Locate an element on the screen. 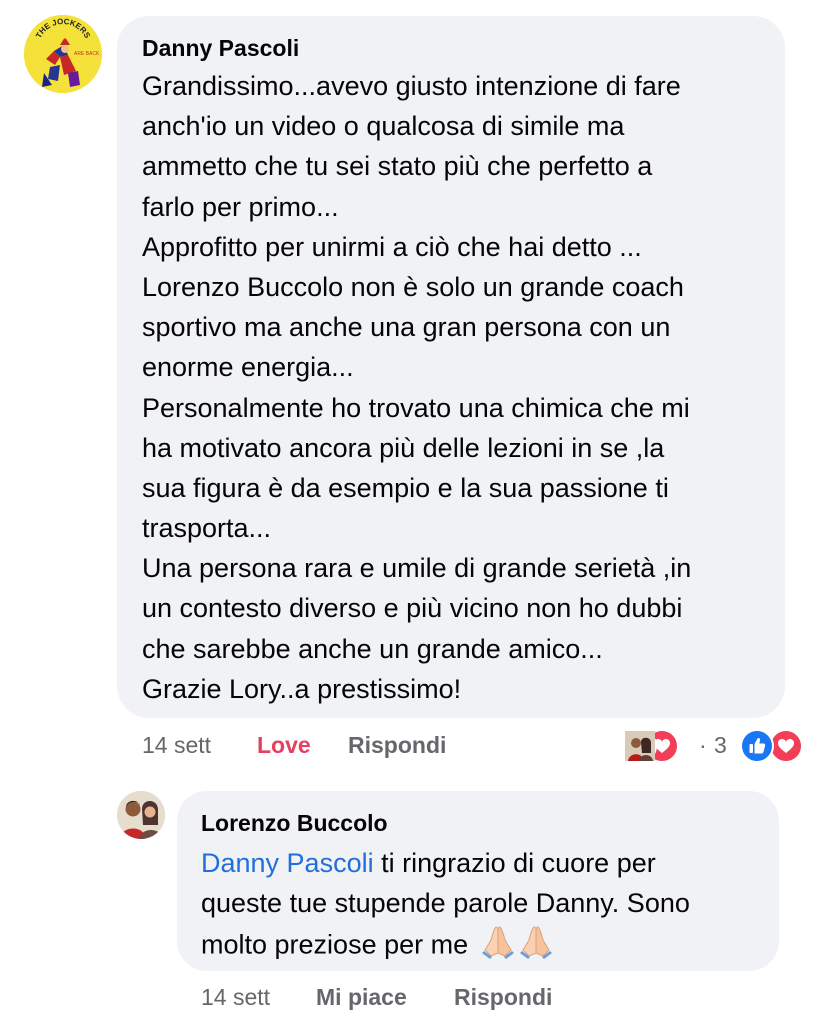  reaction-summary: · 3 is located at coordinates (718, 745).